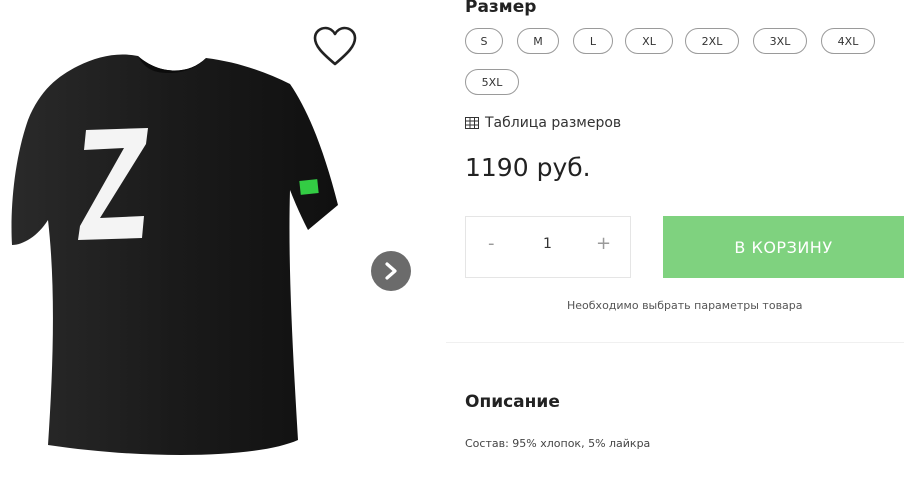  Describe the element at coordinates (547, 244) in the screenshot. I see `quantity-value: 1` at that location.